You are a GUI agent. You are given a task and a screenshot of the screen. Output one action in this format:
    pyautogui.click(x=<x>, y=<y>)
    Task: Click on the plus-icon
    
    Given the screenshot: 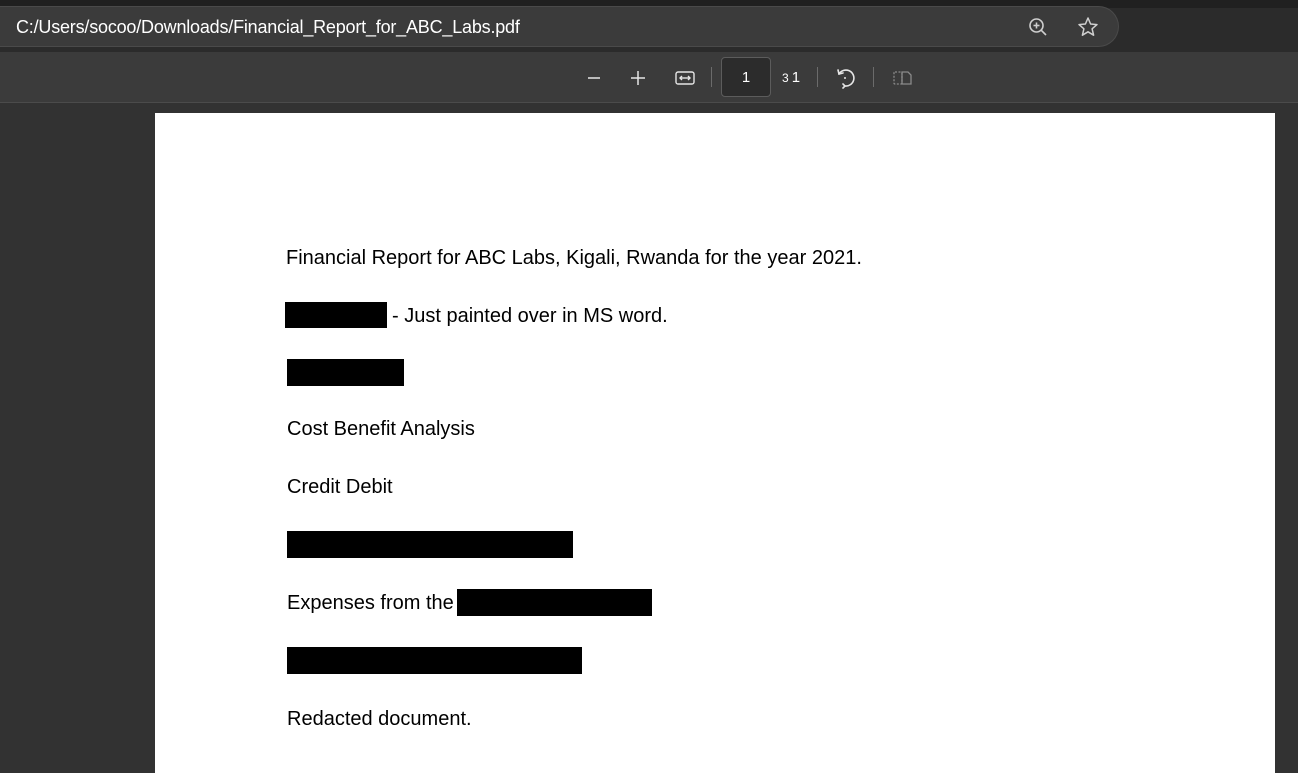 What is the action you would take?
    pyautogui.click(x=638, y=78)
    